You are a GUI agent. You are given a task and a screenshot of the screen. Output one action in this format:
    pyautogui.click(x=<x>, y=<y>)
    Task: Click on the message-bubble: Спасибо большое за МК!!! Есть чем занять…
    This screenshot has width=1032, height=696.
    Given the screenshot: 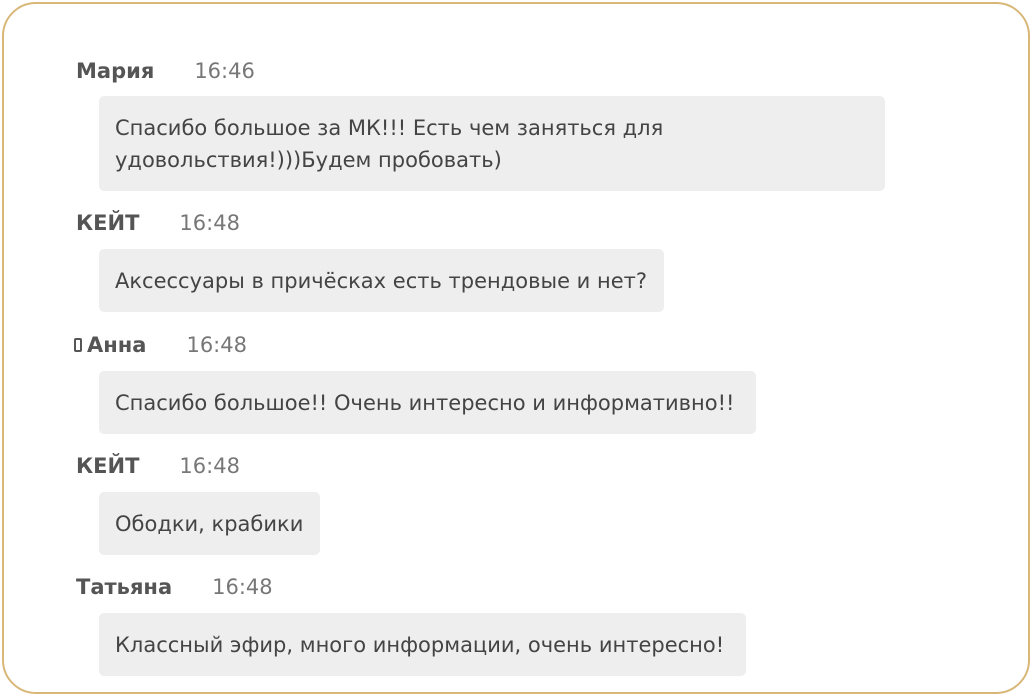 What is the action you would take?
    pyautogui.click(x=492, y=143)
    